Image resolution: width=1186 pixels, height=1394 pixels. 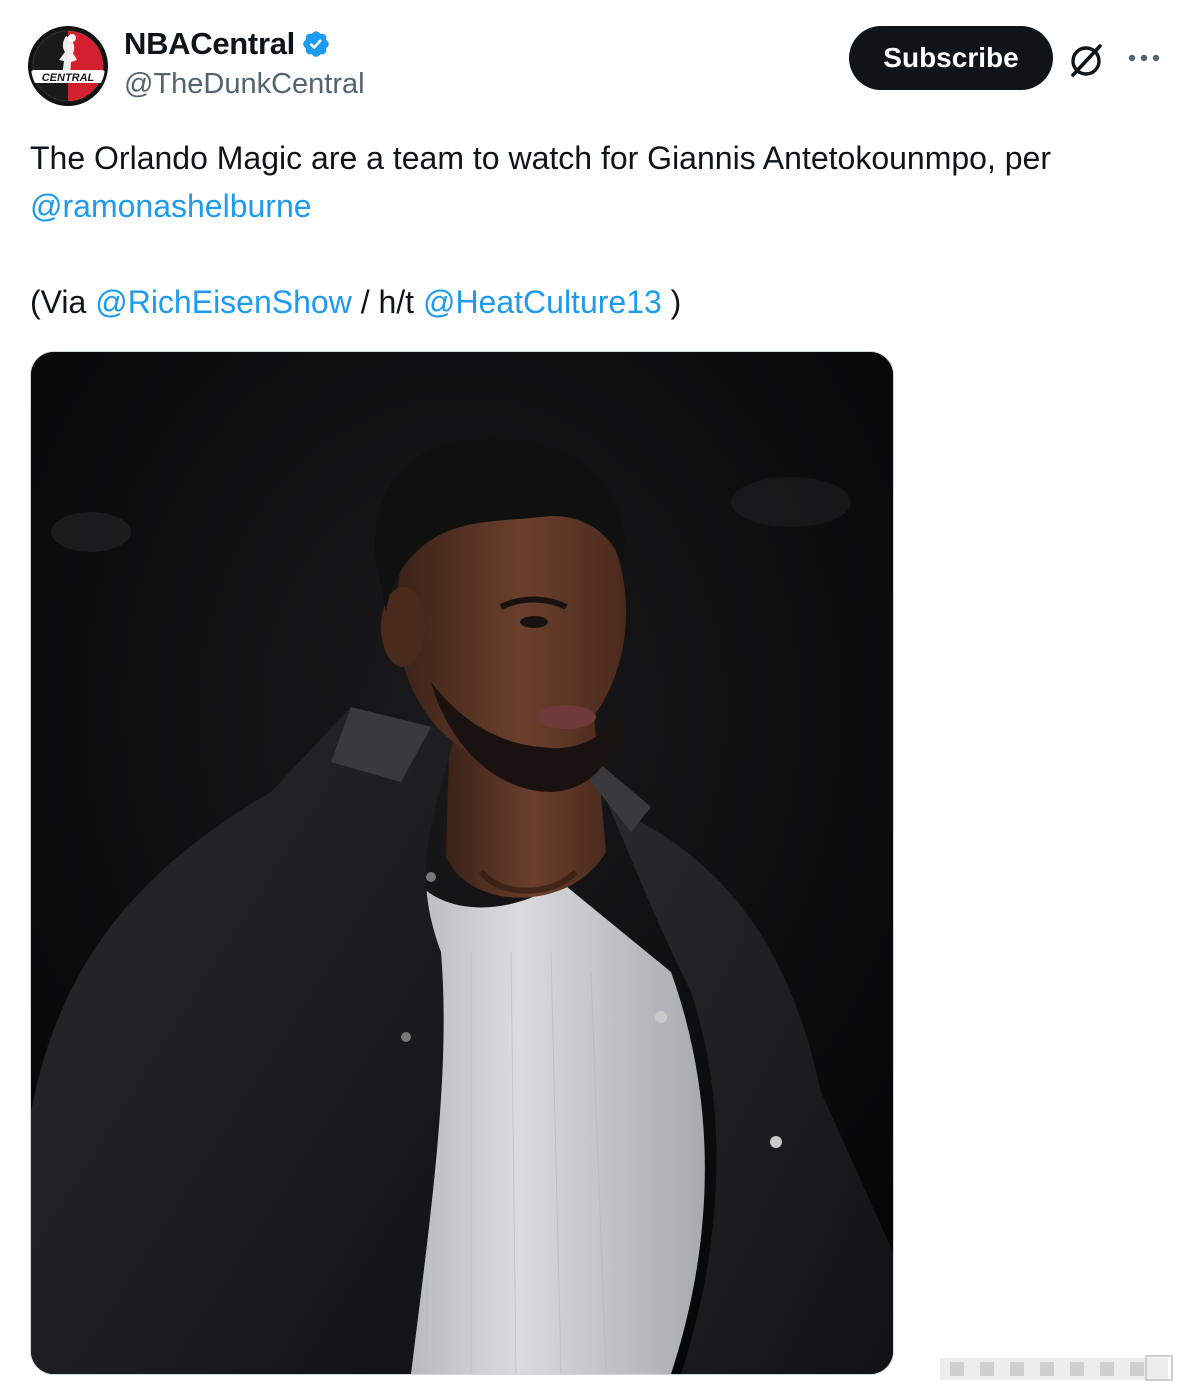 I want to click on more-options-icon, so click(x=1144, y=58).